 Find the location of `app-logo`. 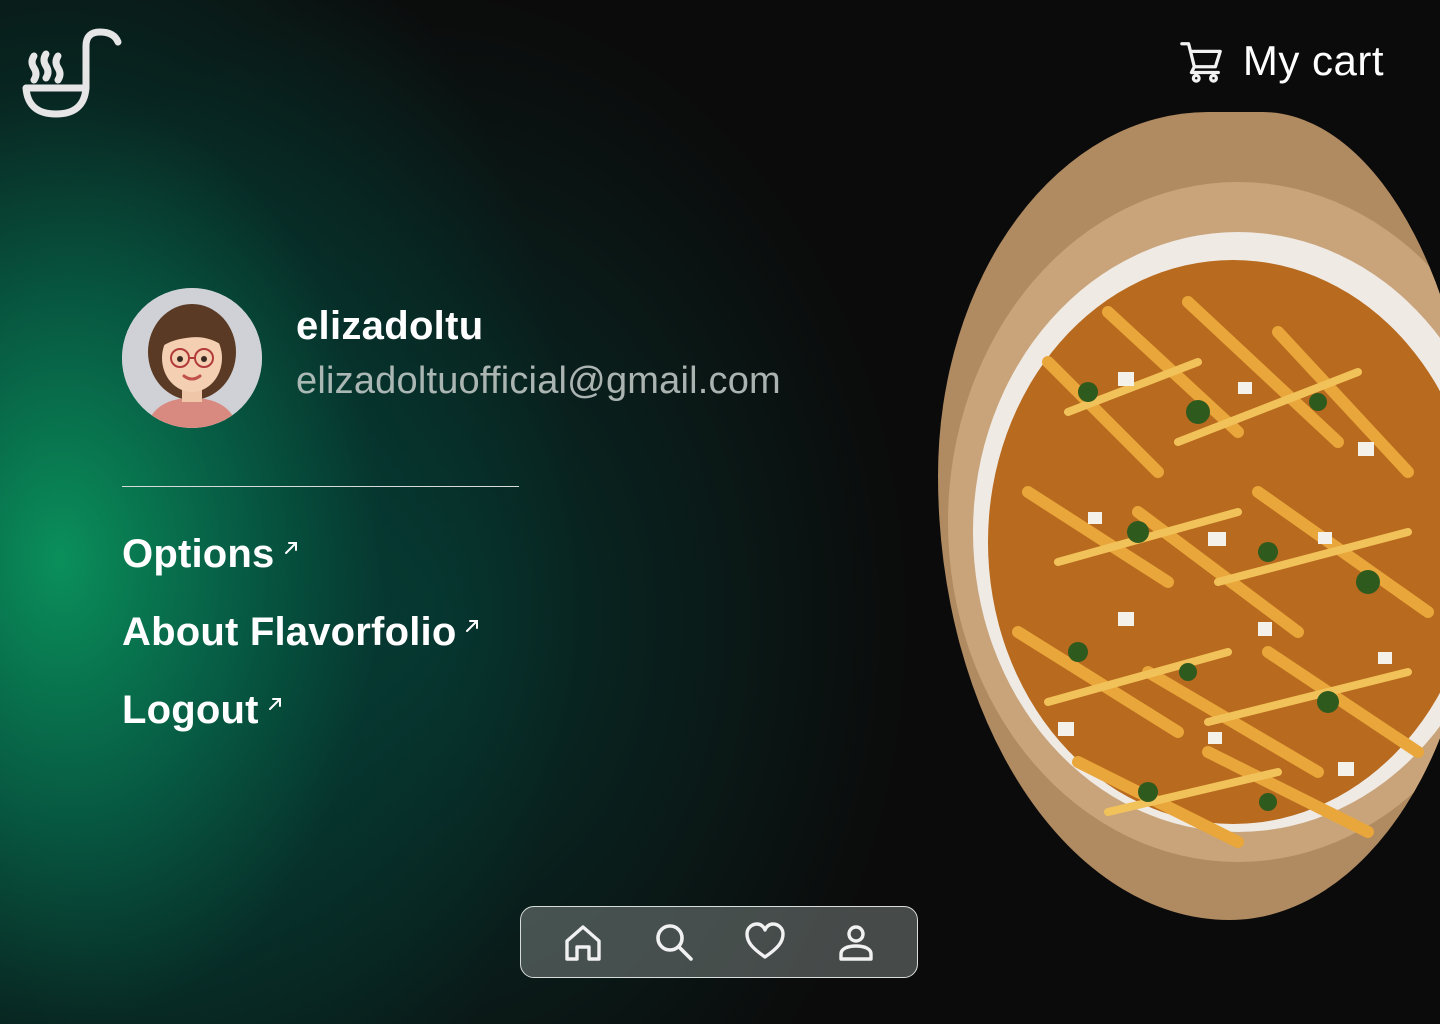

app-logo is located at coordinates (73, 72).